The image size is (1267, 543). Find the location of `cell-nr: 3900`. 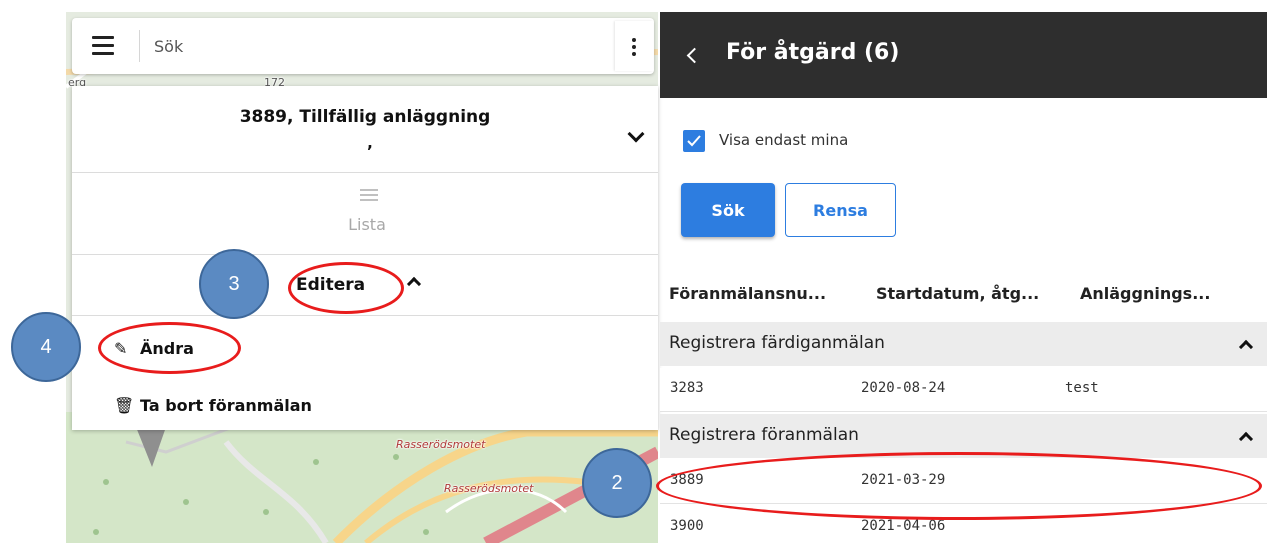

cell-nr: 3900 is located at coordinates (687, 526).